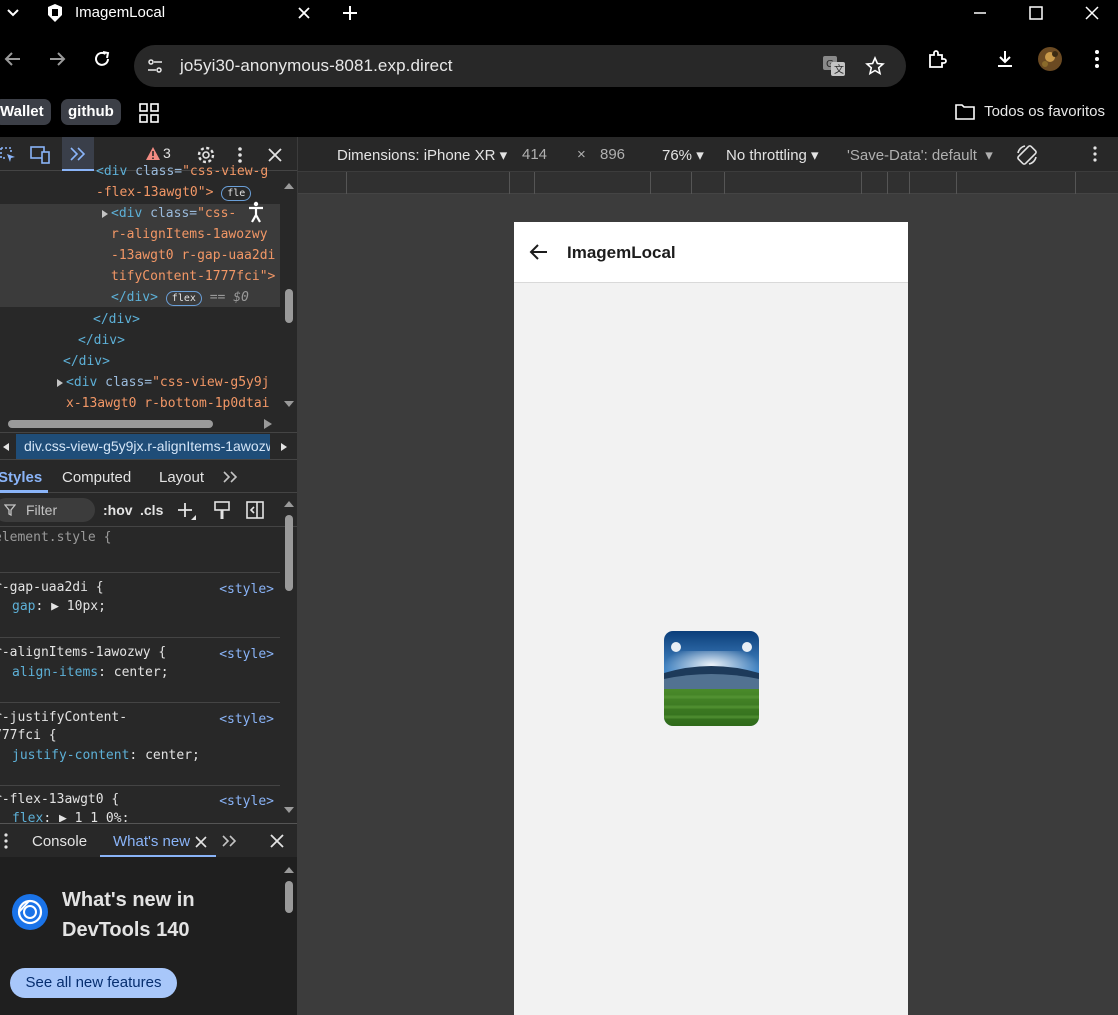 Image resolution: width=1118 pixels, height=1015 pixels. Describe the element at coordinates (612, 154) in the screenshot. I see `height-input: 896` at that location.